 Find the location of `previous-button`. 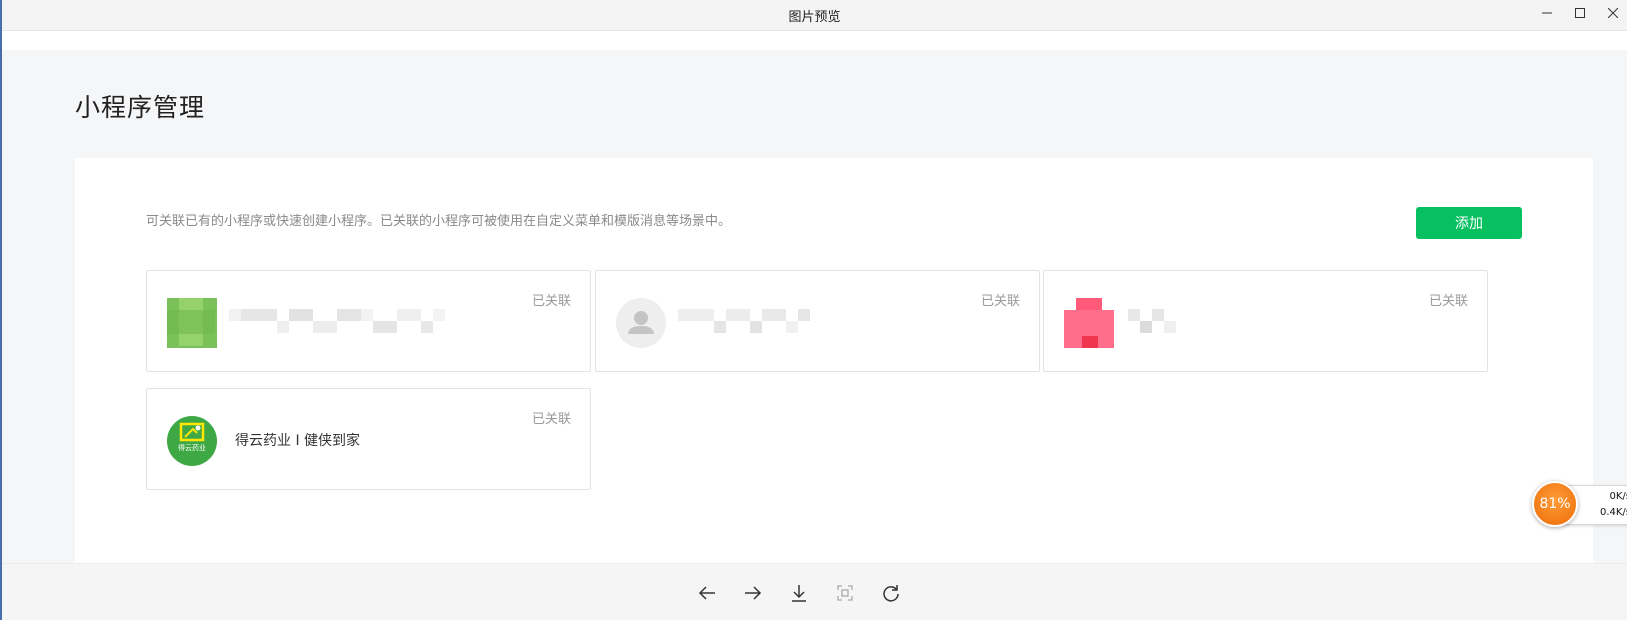

previous-button is located at coordinates (707, 593).